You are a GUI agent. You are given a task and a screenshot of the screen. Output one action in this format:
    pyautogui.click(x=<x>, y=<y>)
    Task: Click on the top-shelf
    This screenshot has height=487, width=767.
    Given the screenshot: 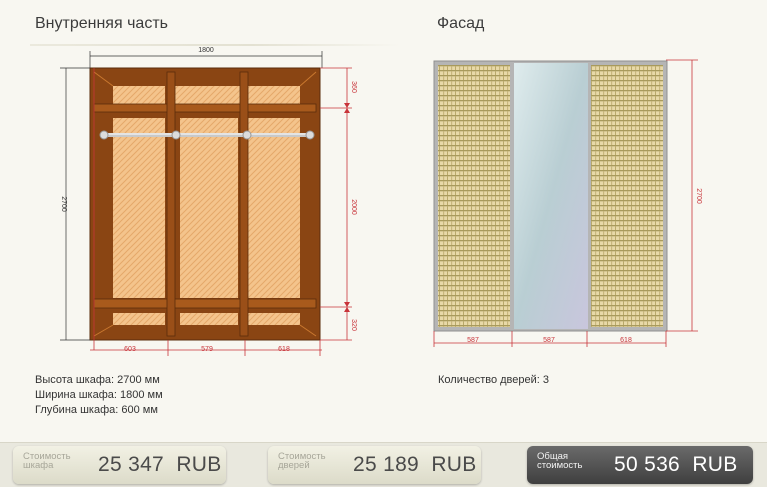 What is the action you would take?
    pyautogui.click(x=205, y=108)
    